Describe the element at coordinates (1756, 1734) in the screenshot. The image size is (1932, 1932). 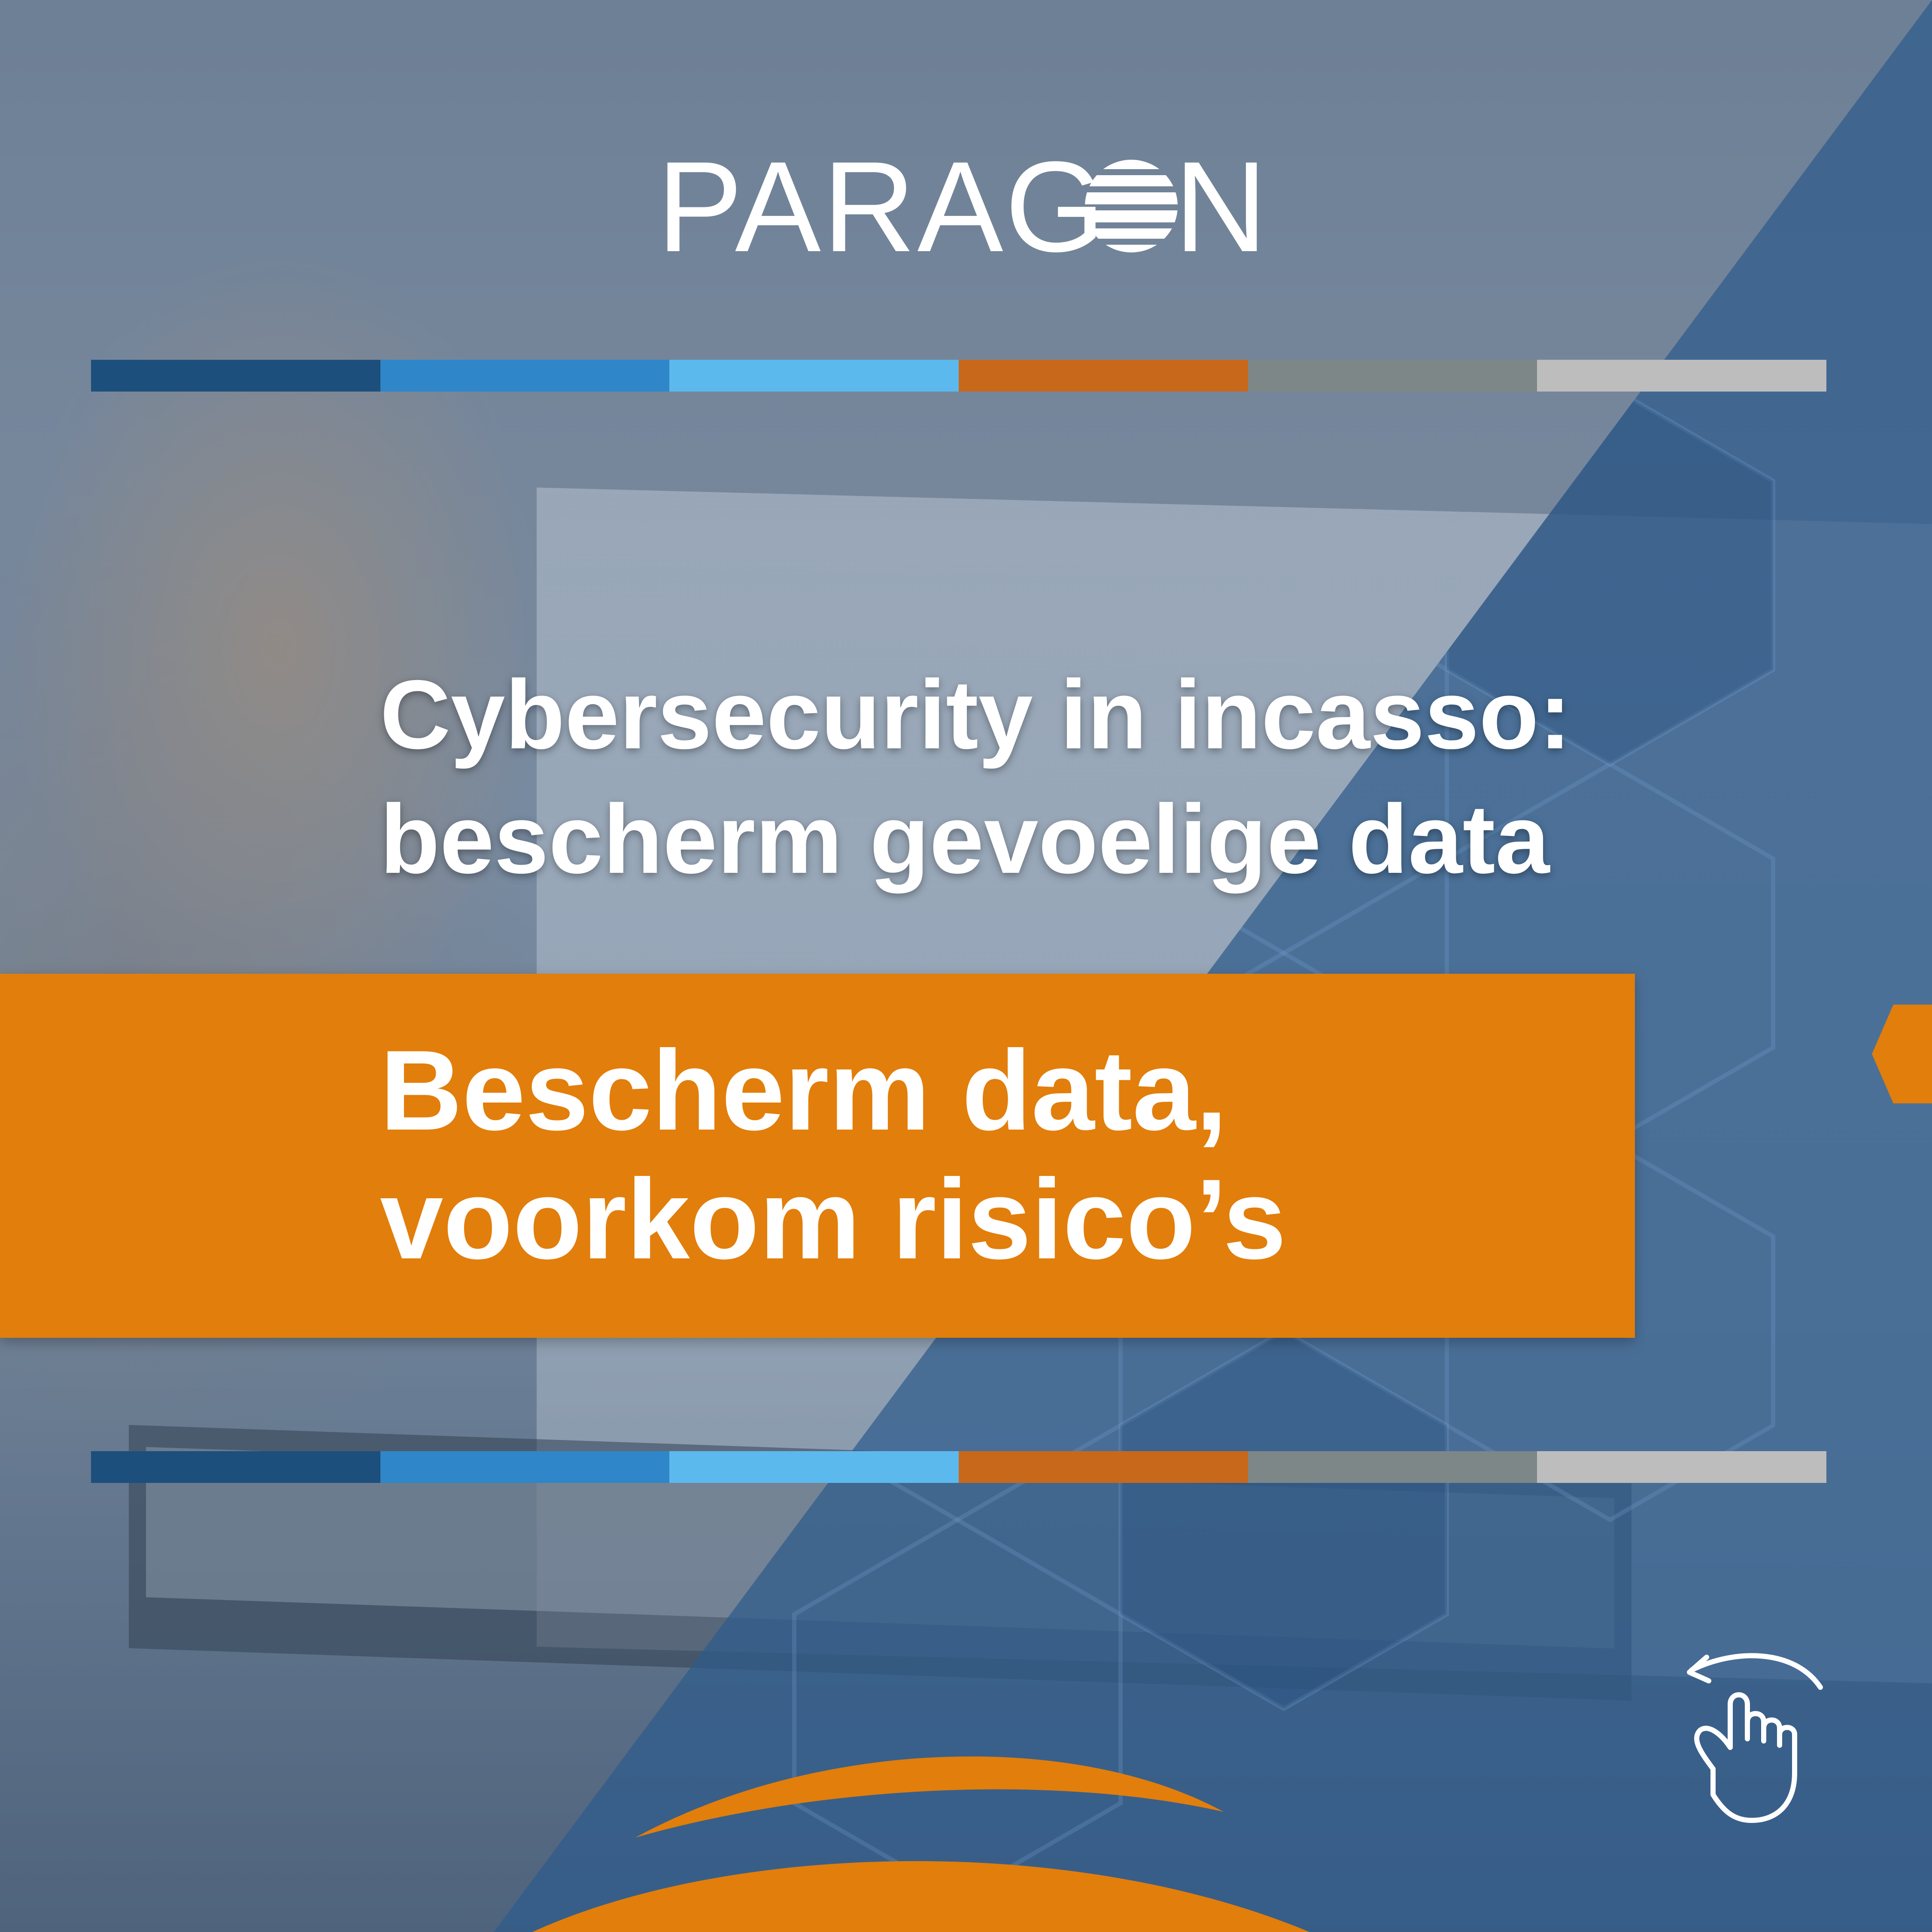
I see `swipe-hand-icon` at that location.